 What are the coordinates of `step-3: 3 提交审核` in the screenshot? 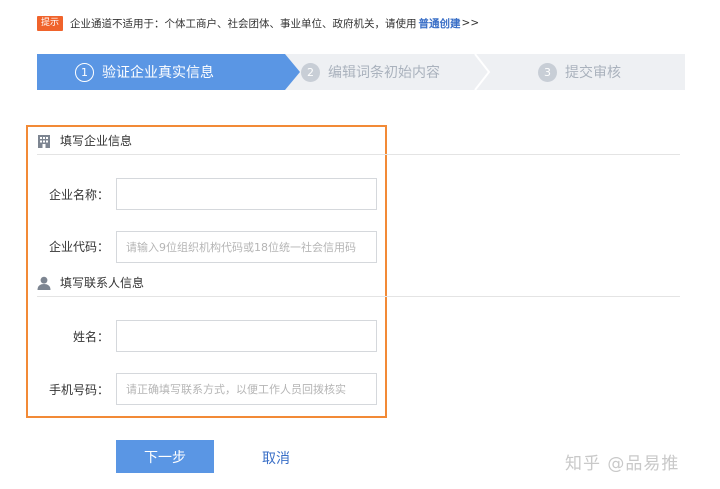 It's located at (579, 72).